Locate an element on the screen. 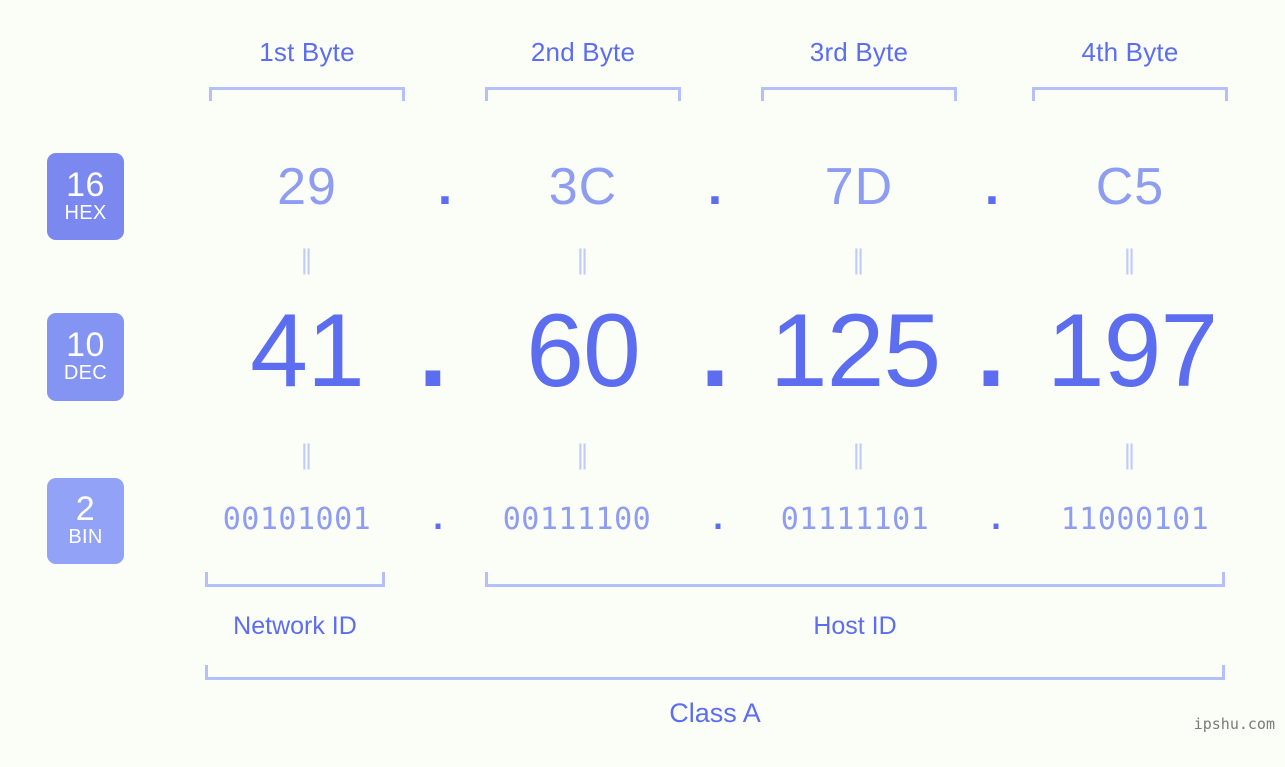 This screenshot has height=767, width=1285. base-badge-dec-number: 10 is located at coordinates (85, 345).